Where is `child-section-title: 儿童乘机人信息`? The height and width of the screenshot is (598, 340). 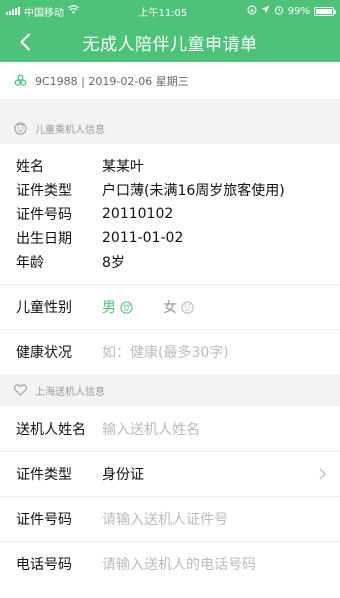
child-section-title: 儿童乘机人信息 is located at coordinates (70, 130).